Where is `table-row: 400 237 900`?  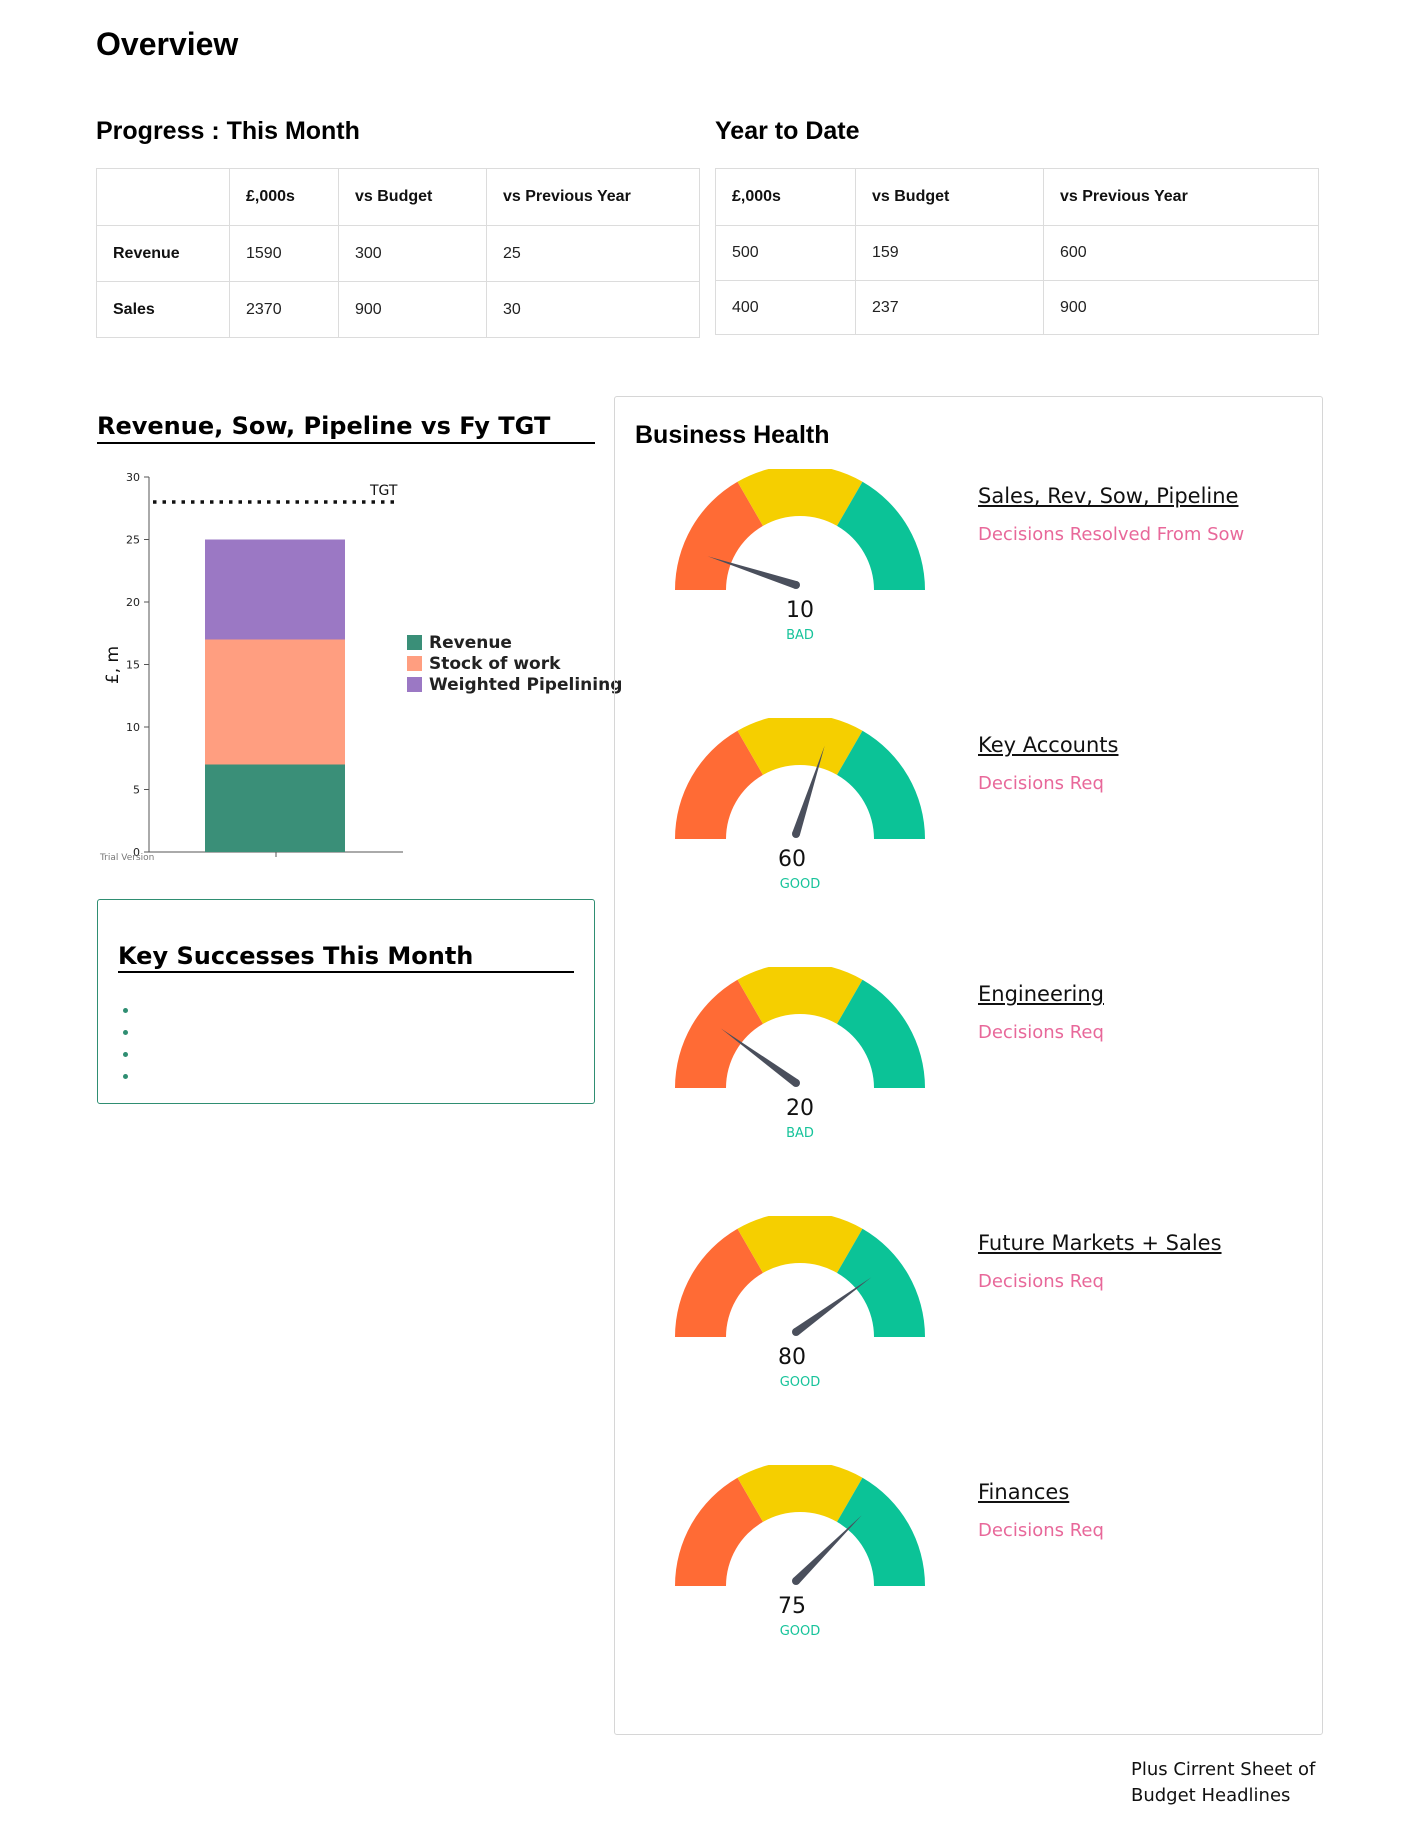 table-row: 400 237 900 is located at coordinates (1017, 307).